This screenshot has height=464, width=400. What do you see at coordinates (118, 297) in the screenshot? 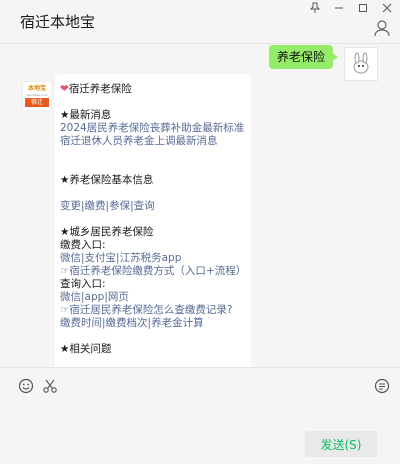
I see `link-query-web: 网页` at bounding box center [118, 297].